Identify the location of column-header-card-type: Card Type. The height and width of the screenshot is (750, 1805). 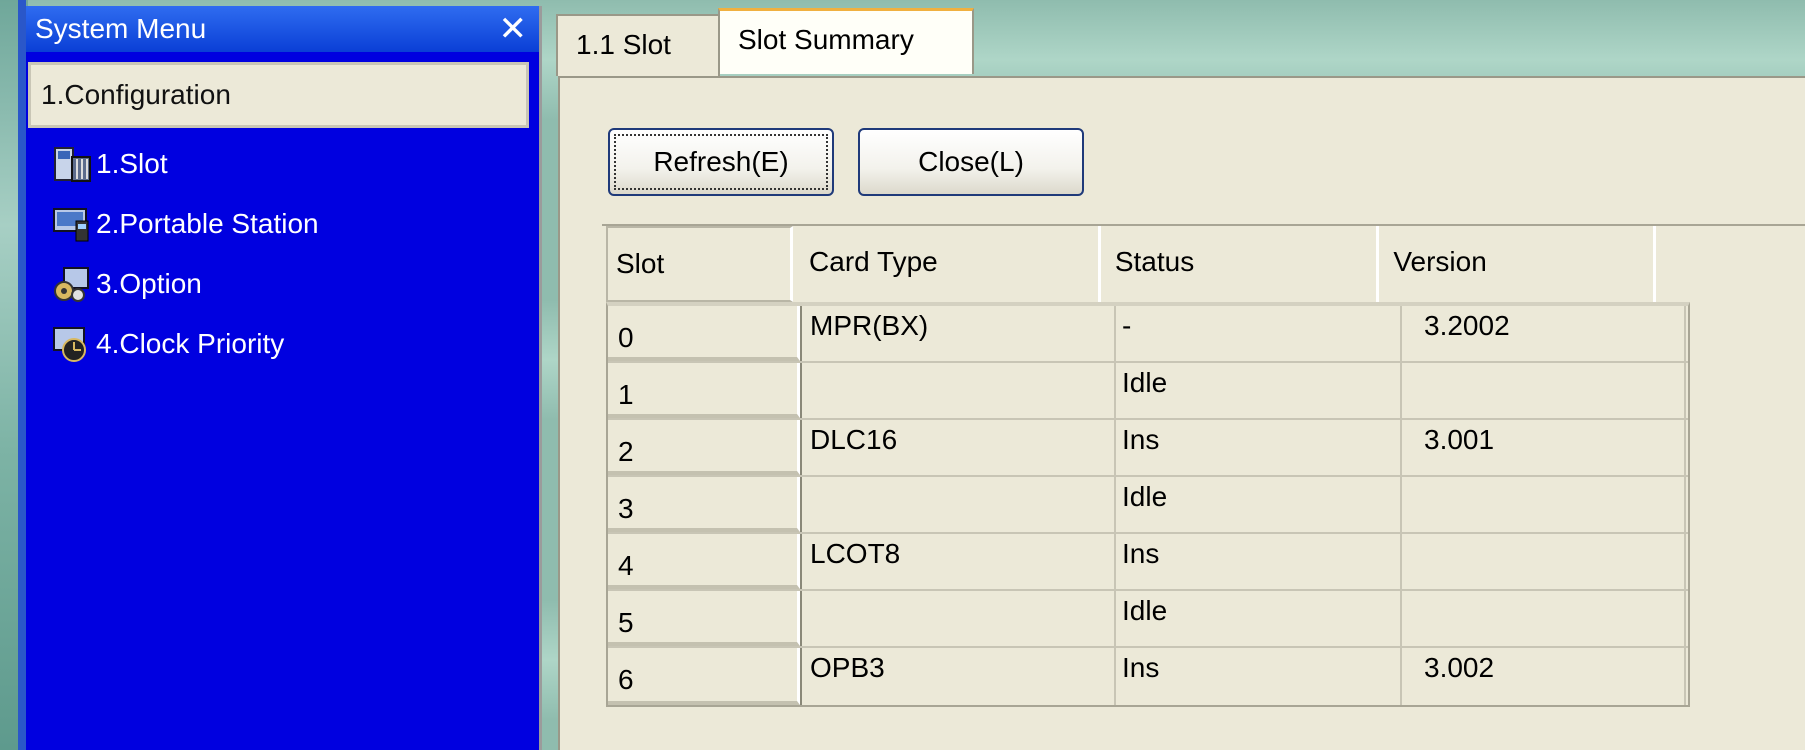
(947, 264).